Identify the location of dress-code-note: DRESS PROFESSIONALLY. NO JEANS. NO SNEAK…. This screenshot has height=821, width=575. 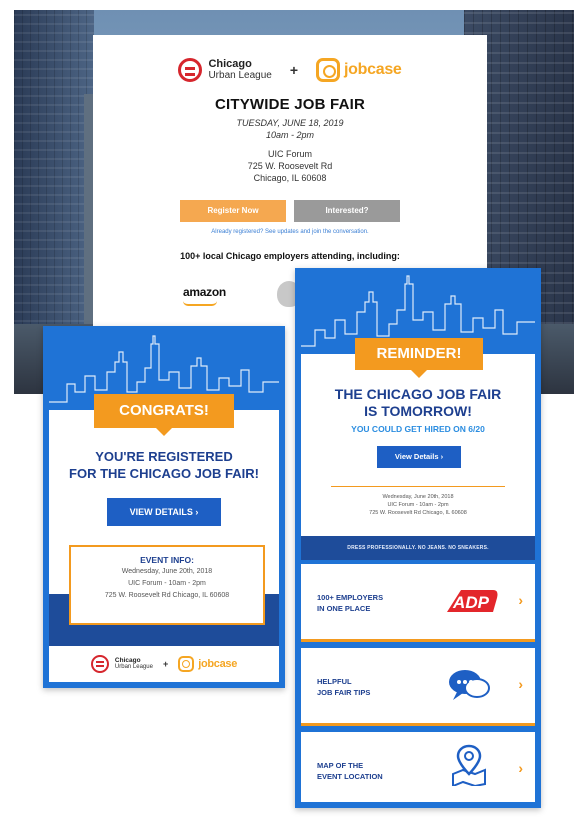
(418, 548).